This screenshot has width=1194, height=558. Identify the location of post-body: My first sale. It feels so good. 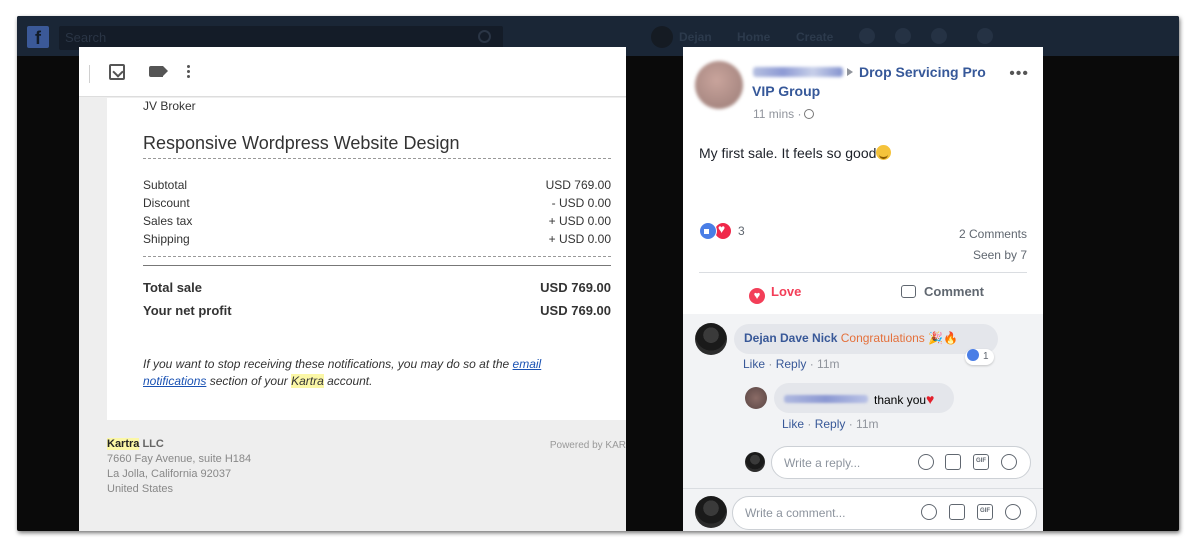
(788, 153).